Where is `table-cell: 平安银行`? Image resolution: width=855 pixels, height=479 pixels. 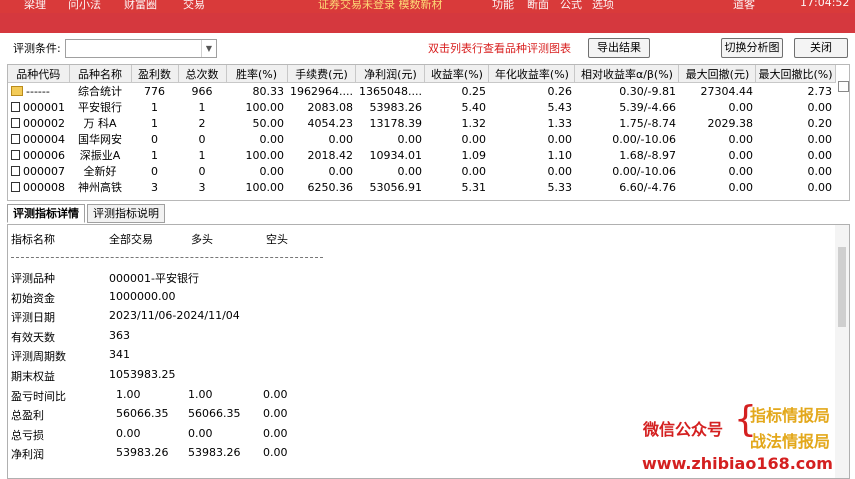
table-cell: 平安银行 is located at coordinates (100, 107).